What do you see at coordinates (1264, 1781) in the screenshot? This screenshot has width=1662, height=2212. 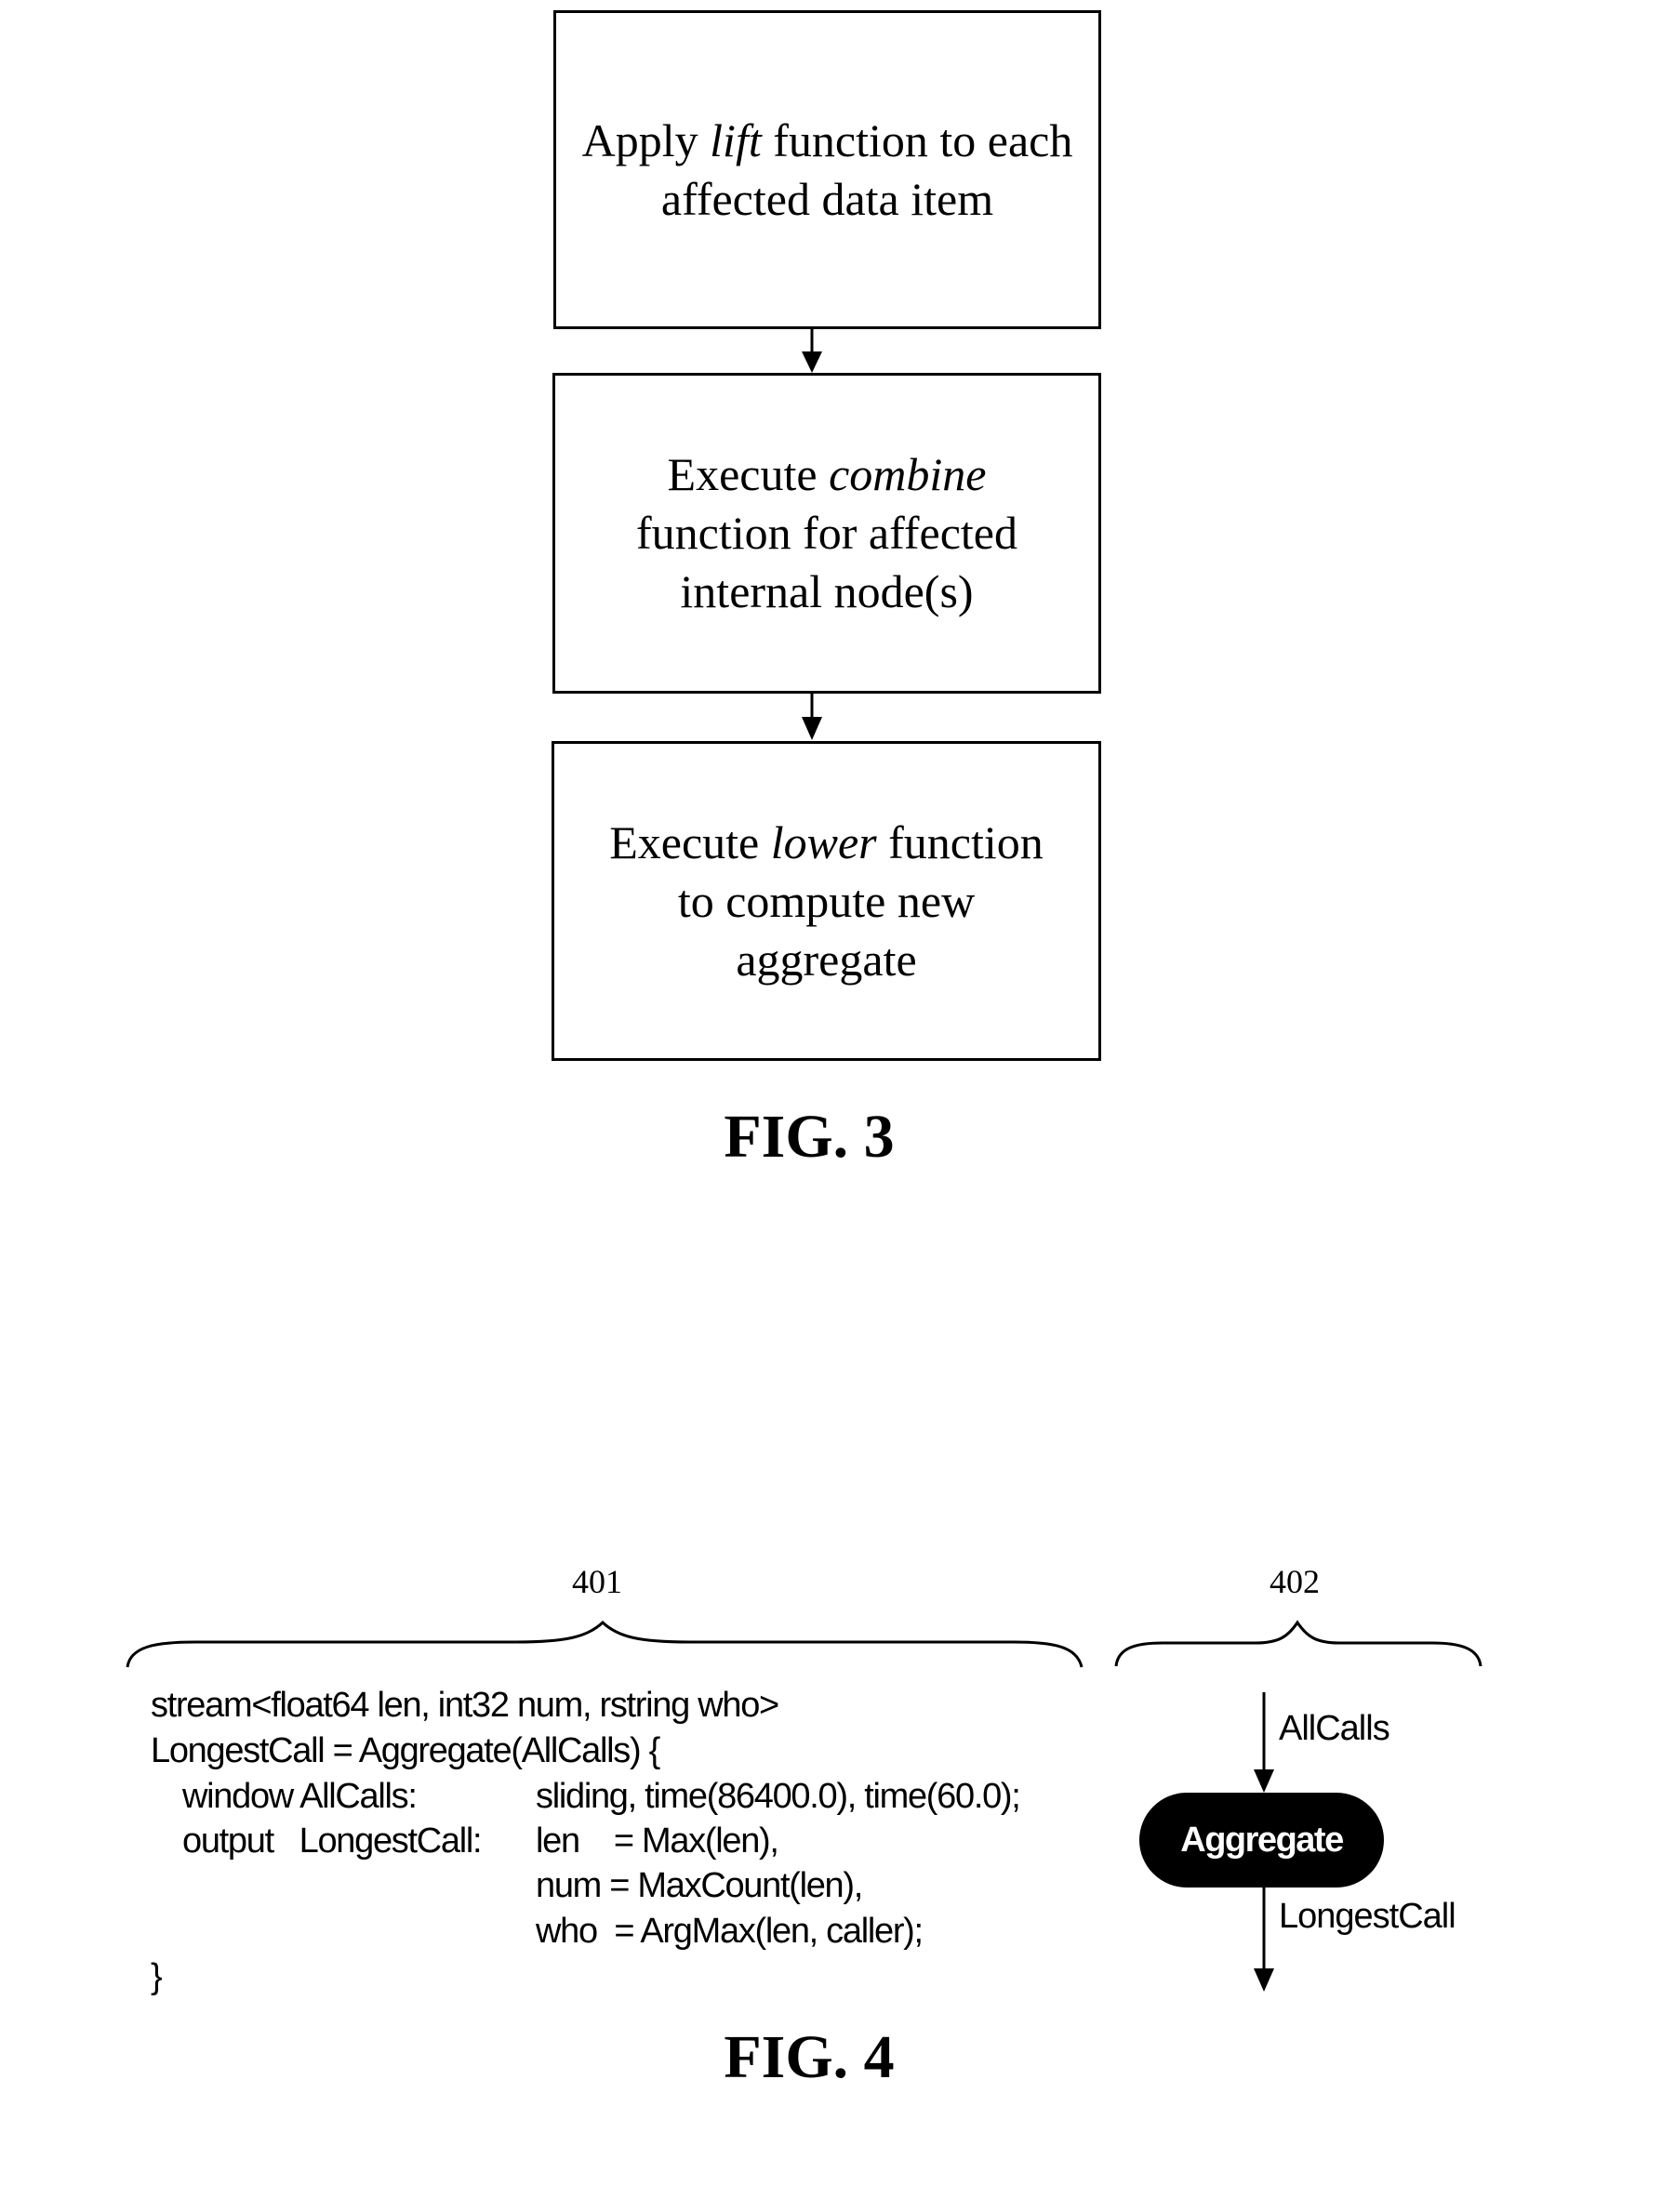 I see `input-stream-arrowhead` at bounding box center [1264, 1781].